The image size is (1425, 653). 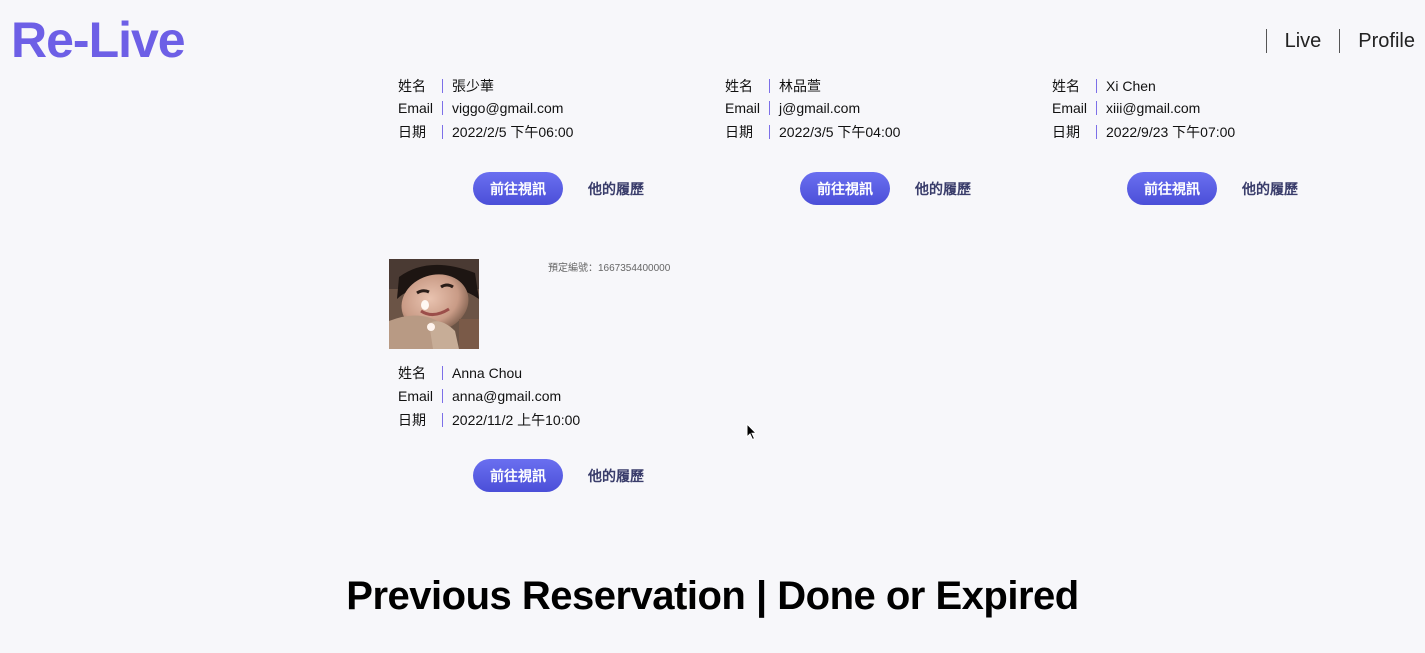 I want to click on email-row: Email j@gmail.com, so click(x=792, y=108).